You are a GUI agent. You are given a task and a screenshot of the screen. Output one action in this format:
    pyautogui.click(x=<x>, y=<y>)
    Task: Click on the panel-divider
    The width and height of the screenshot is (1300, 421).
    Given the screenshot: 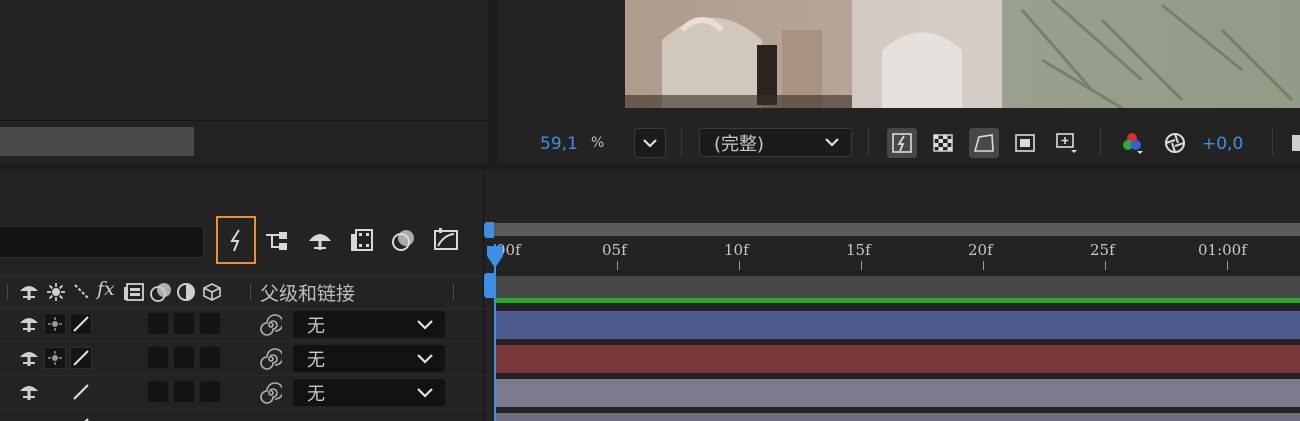 What is the action you would take?
    pyautogui.click(x=244, y=120)
    